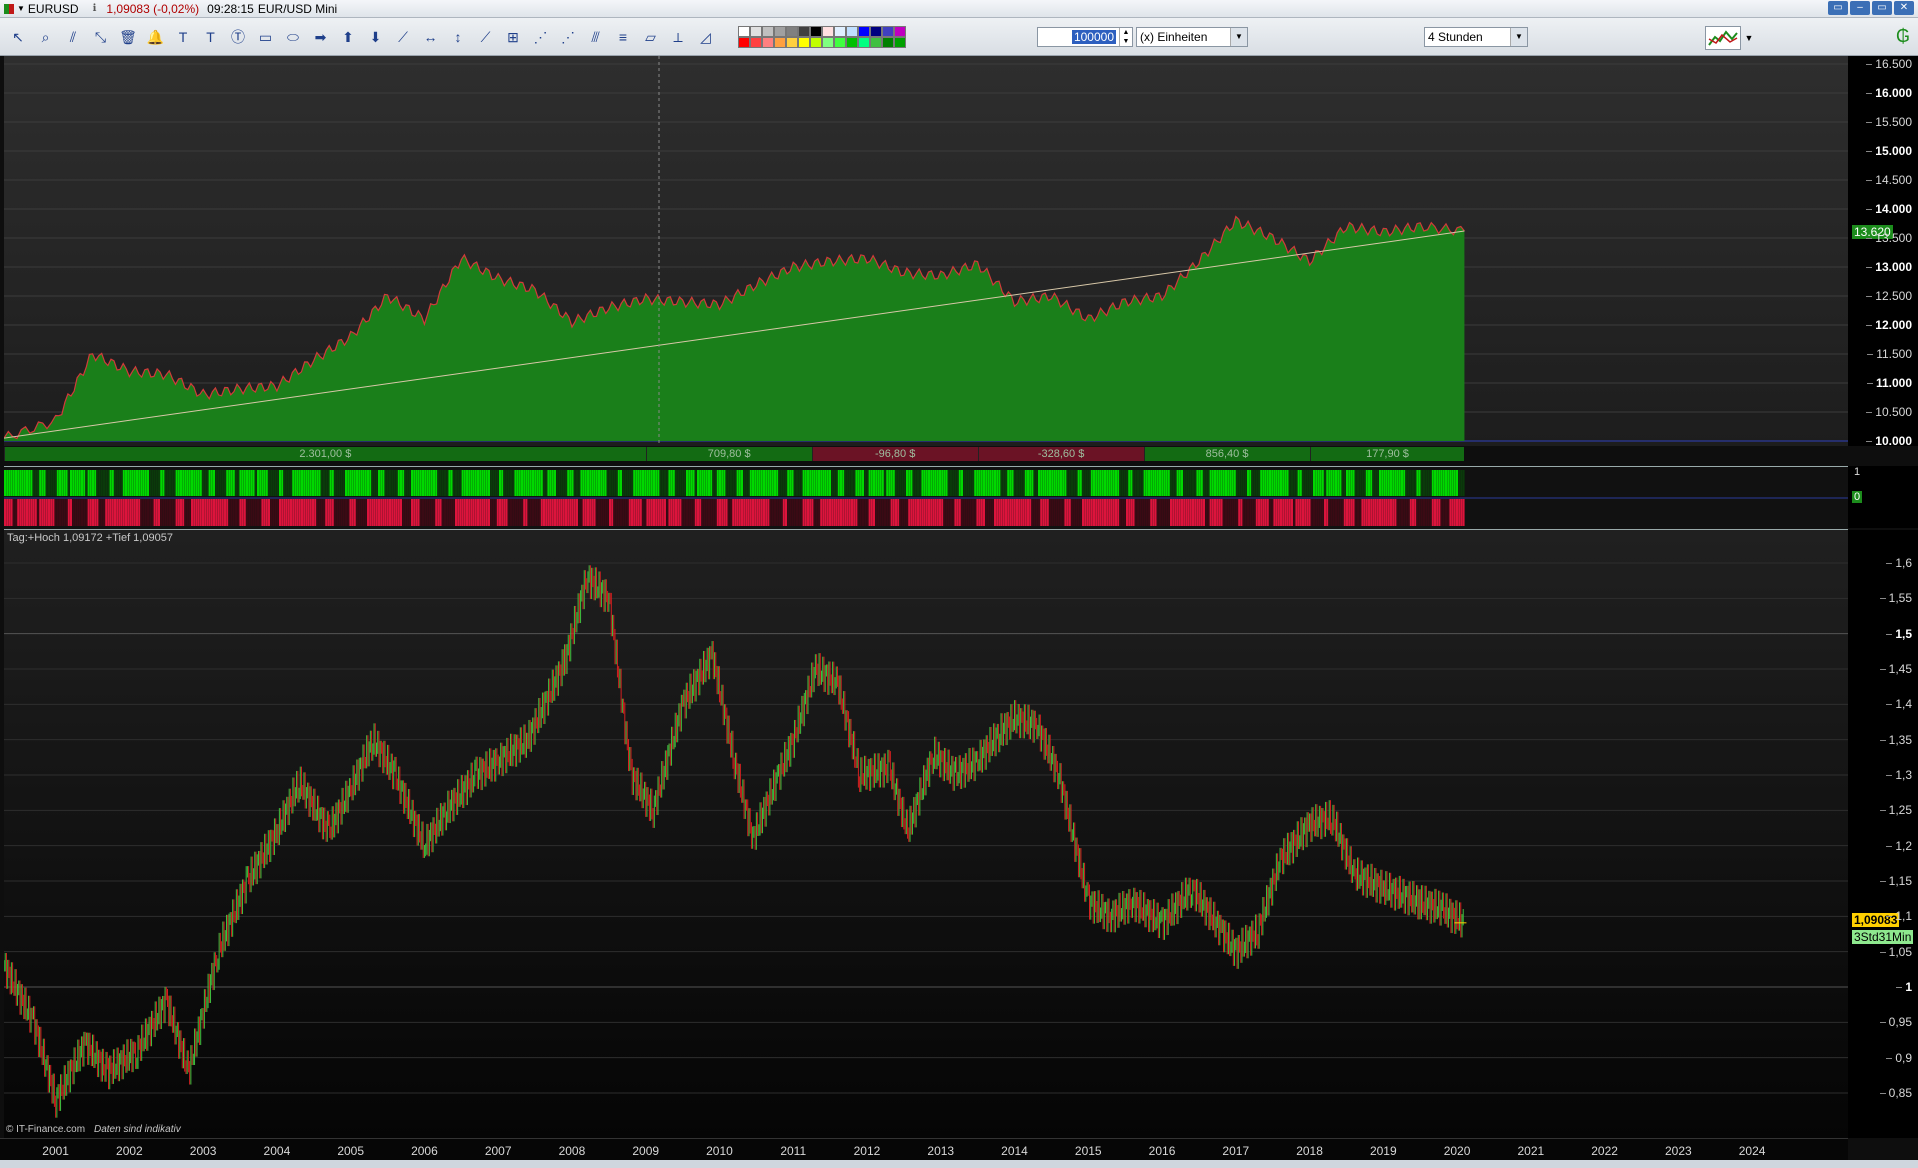  Describe the element at coordinates (458, 37) in the screenshot. I see `vertical-line-icon: ↕` at that location.